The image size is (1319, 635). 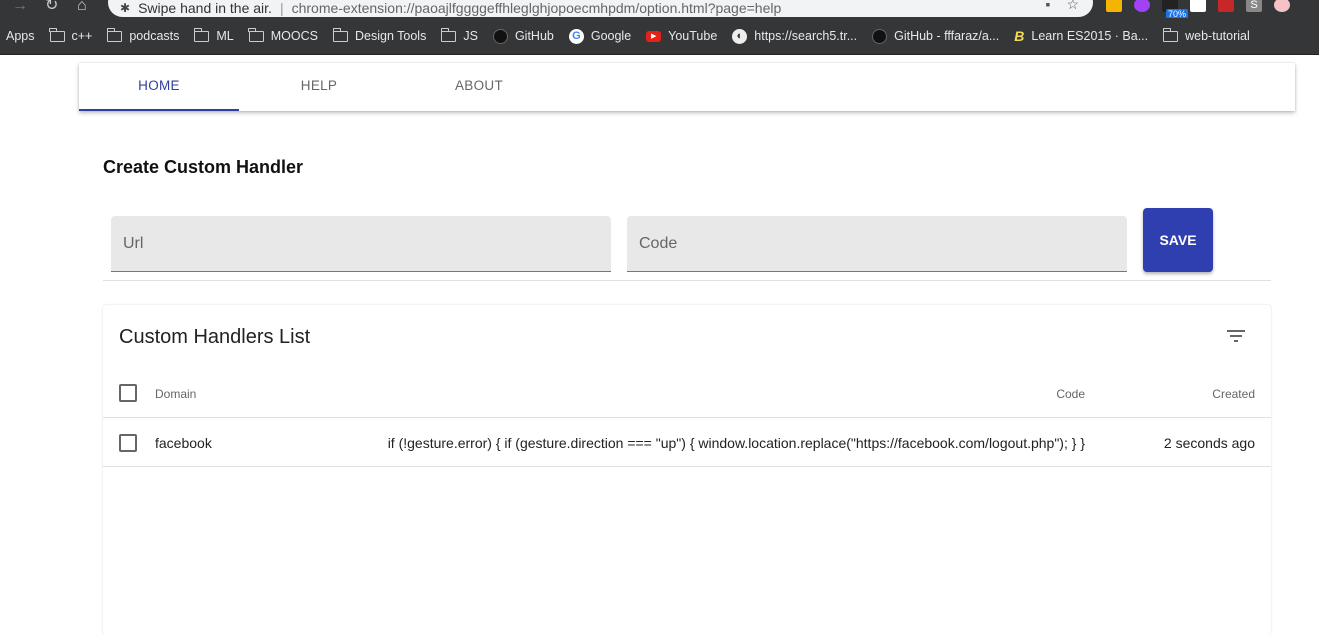 I want to click on bookmark-folder: MOOCS, so click(x=283, y=35).